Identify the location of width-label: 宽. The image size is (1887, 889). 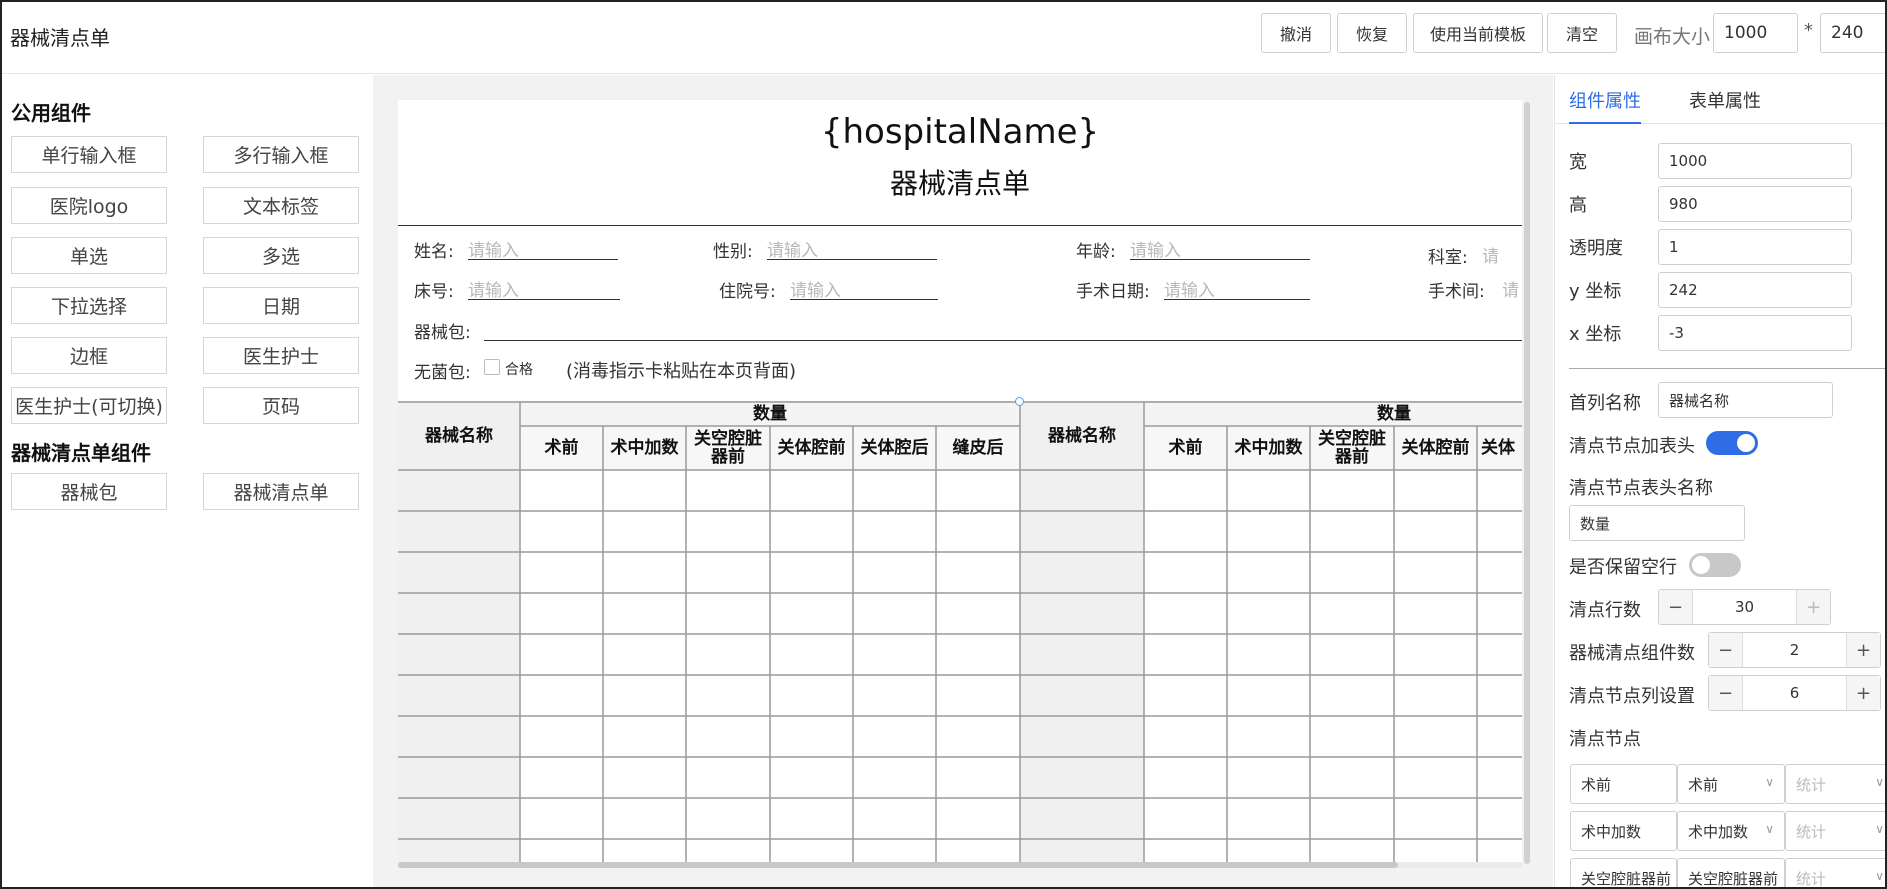
(1578, 162).